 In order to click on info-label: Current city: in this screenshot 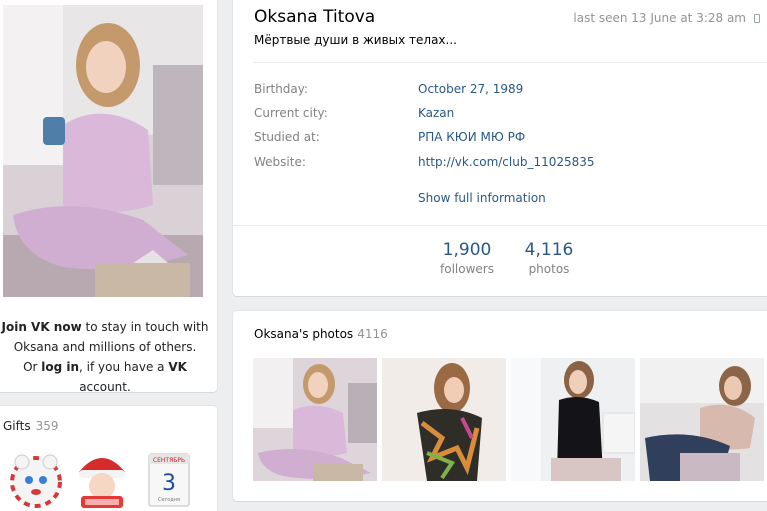, I will do `click(291, 113)`.